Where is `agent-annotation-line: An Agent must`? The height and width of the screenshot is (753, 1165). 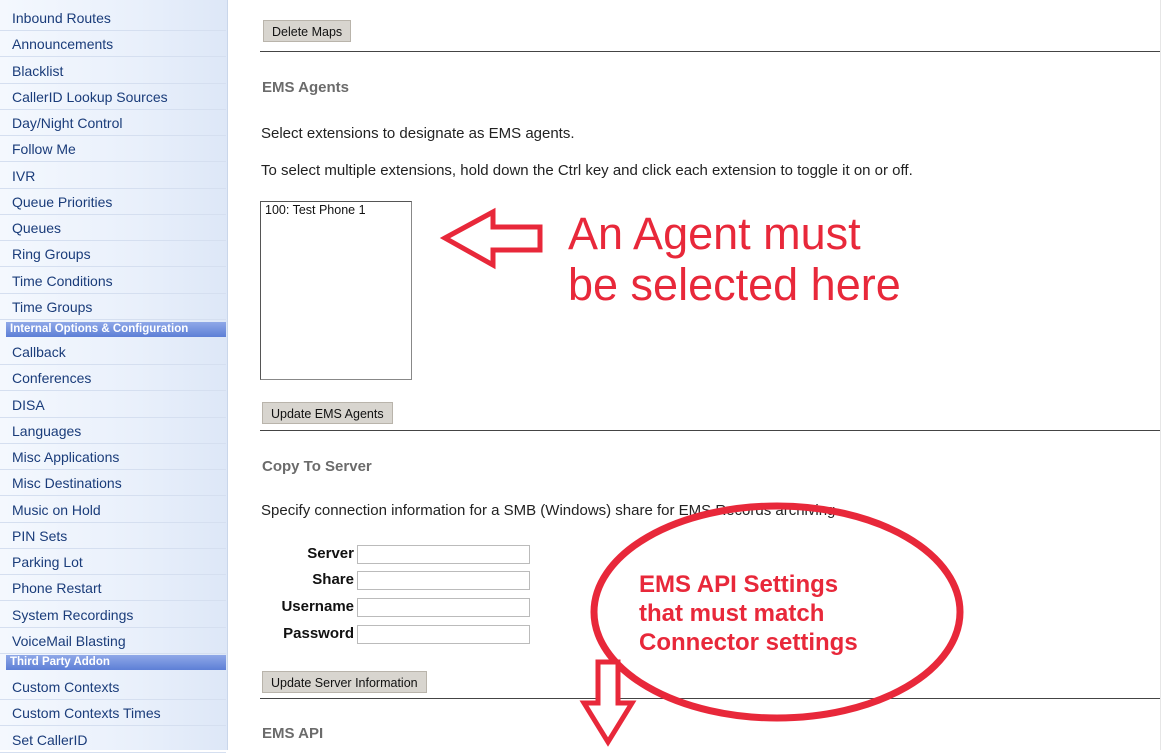 agent-annotation-line: An Agent must is located at coordinates (714, 233).